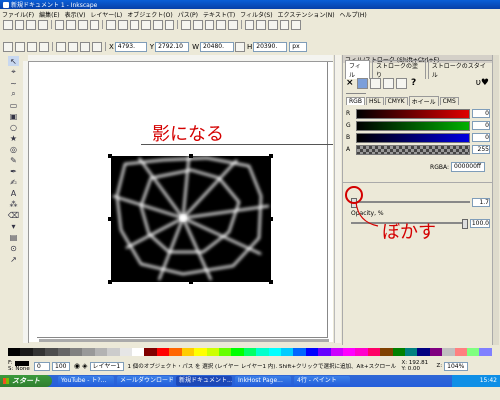 This screenshot has height=400, width=500. What do you see at coordinates (256, 14) in the screenshot?
I see `menu-item: フィルタ(S)` at bounding box center [256, 14].